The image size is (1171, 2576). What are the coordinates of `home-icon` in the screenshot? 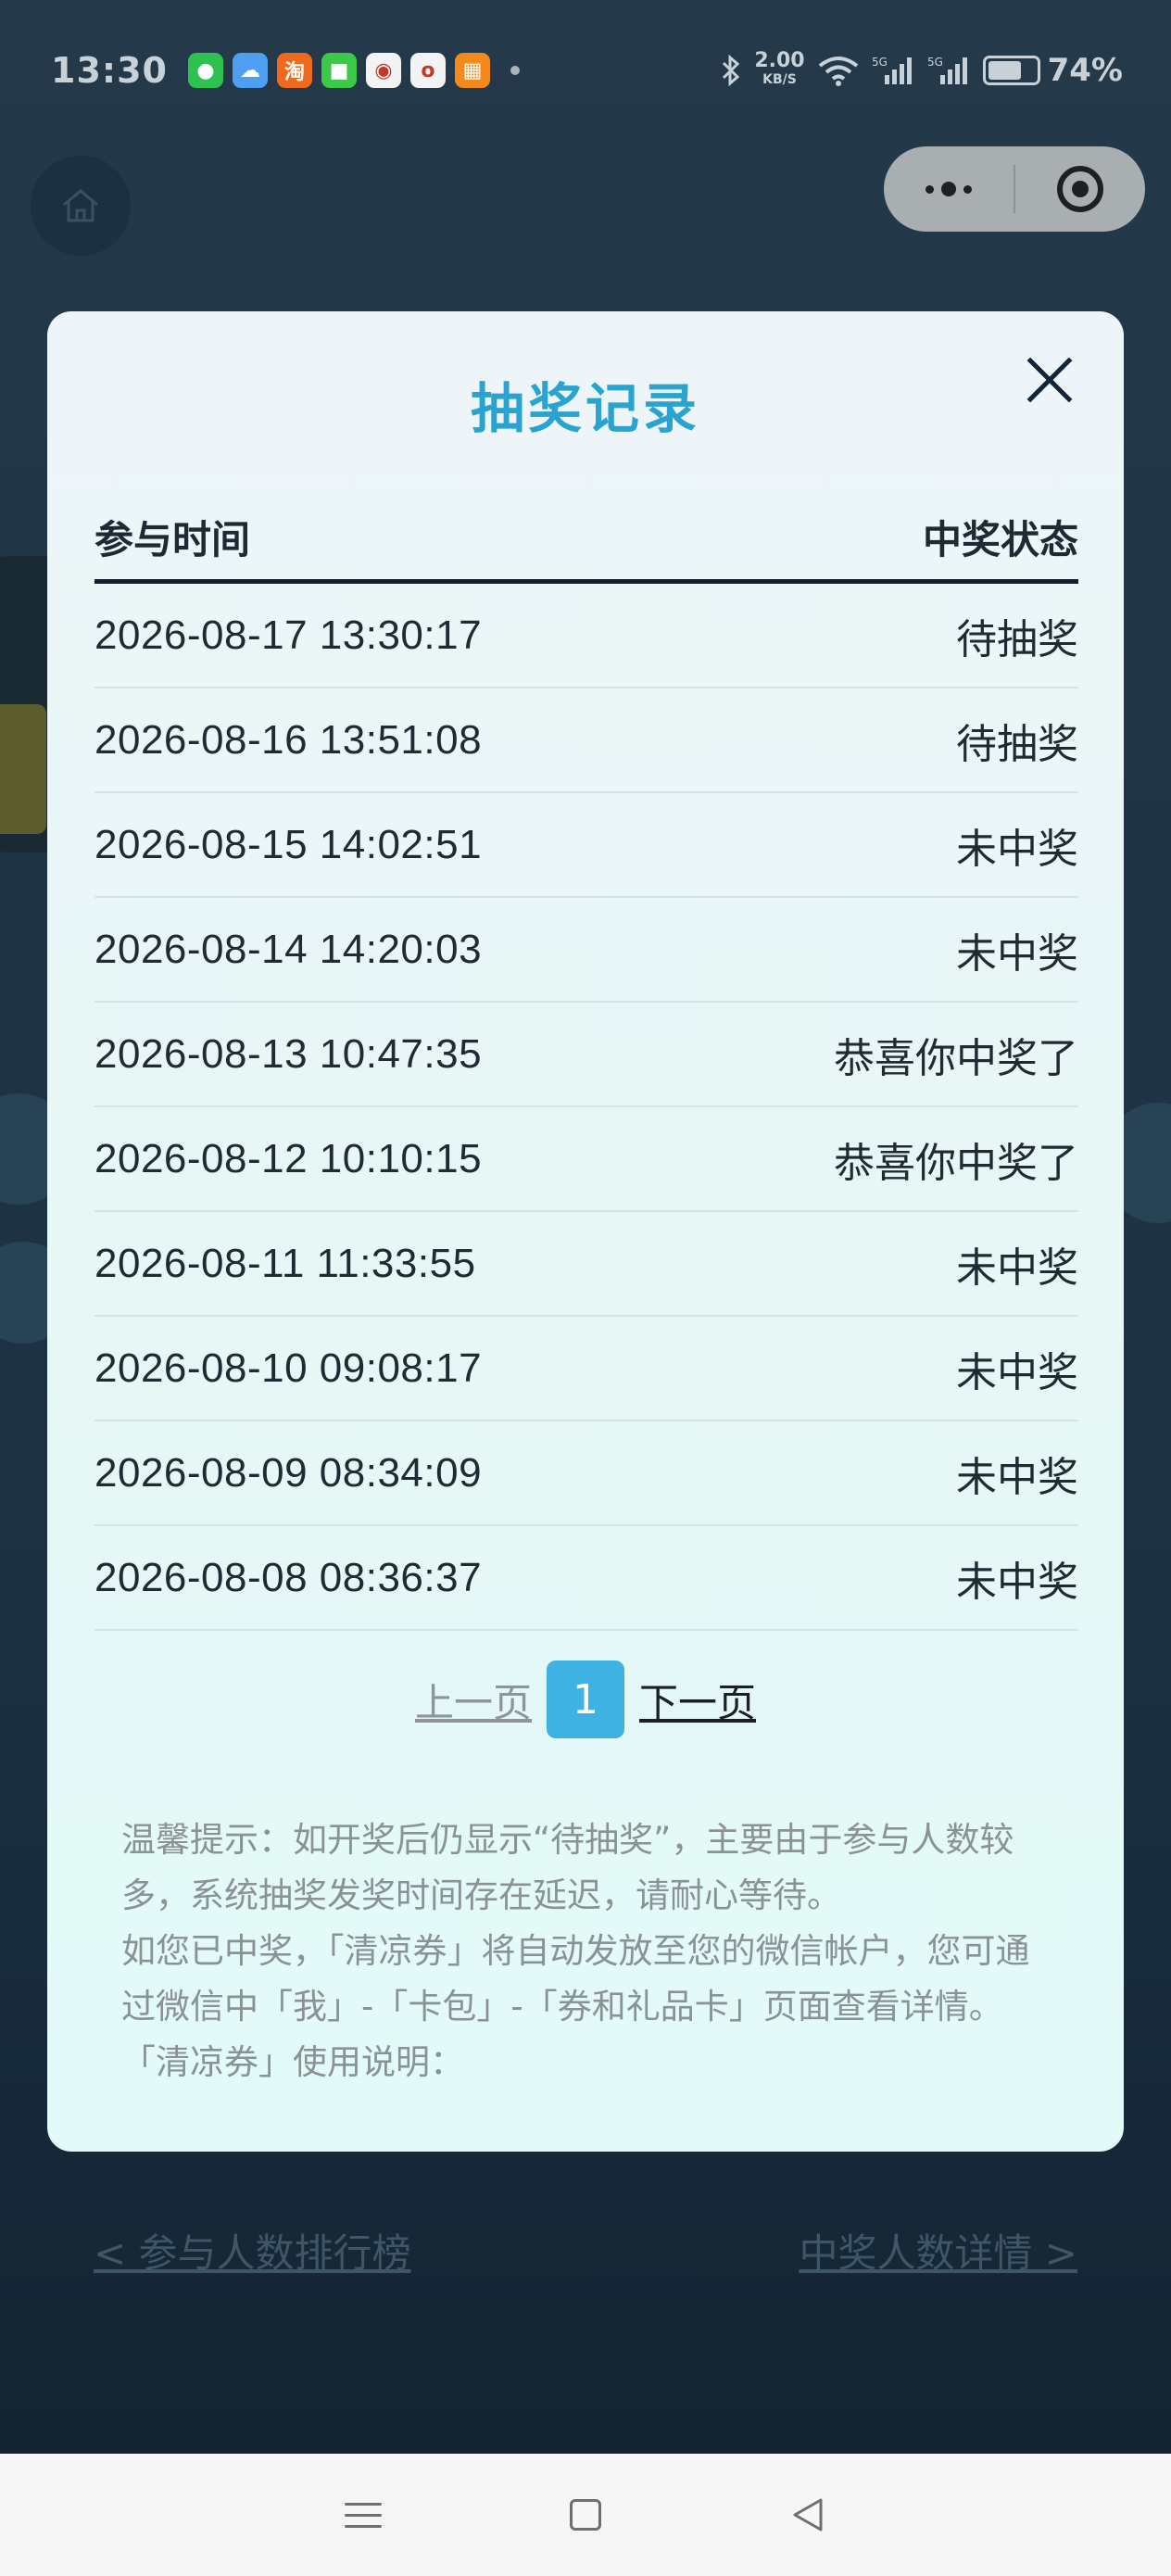 It's located at (80, 205).